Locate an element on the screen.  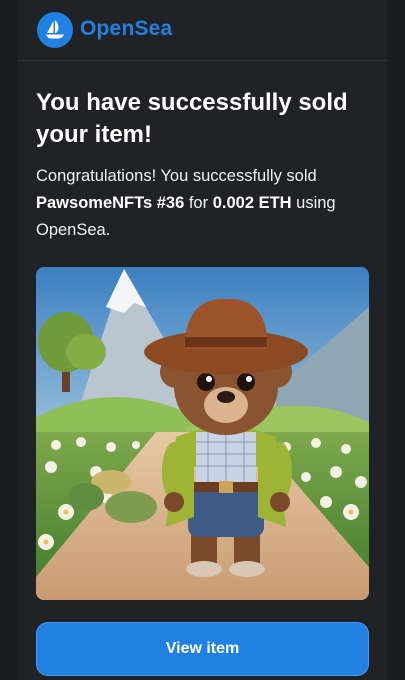
page-title: You have successfully sold your item! is located at coordinates (192, 118).